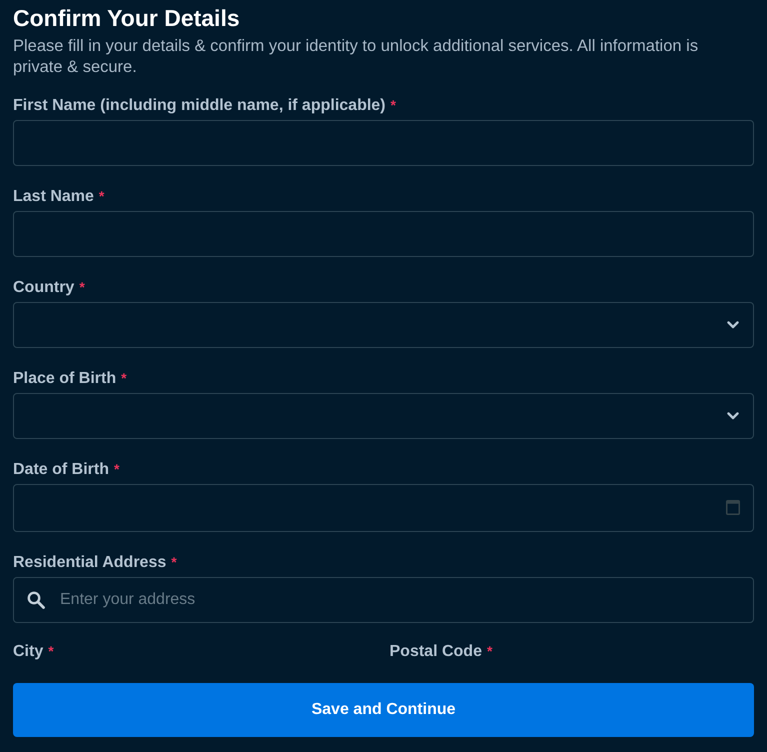  Describe the element at coordinates (127, 18) in the screenshot. I see `page-title: Confirm Your Details` at that location.